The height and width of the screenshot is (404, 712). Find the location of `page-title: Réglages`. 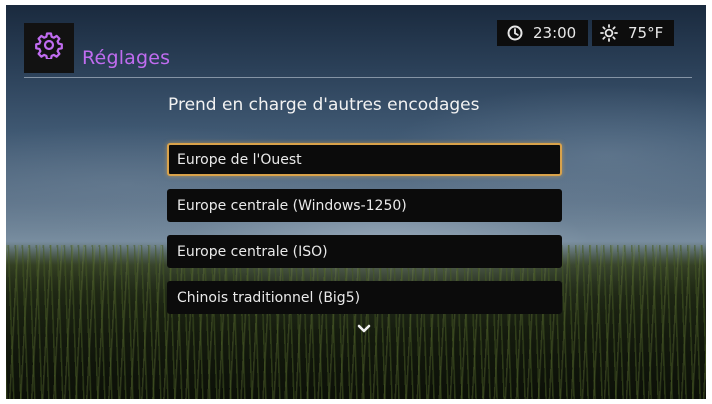

page-title: Réglages is located at coordinates (126, 58).